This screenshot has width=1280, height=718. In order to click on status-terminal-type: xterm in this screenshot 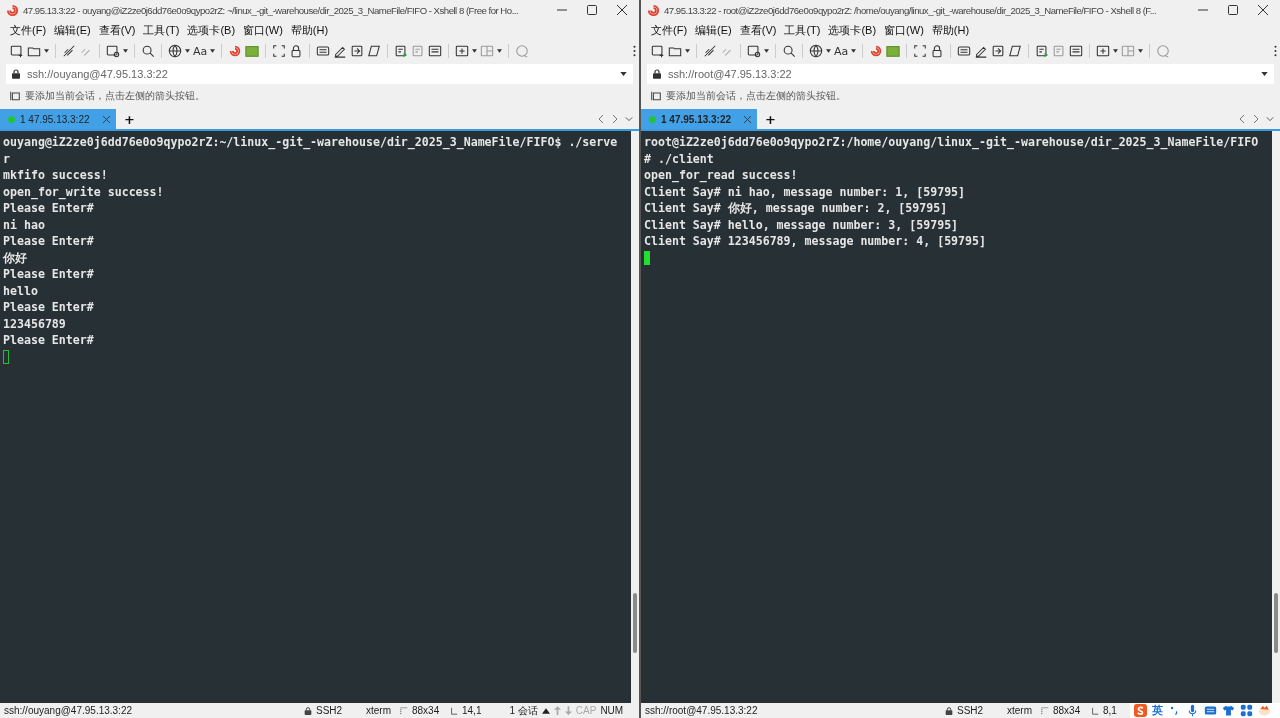, I will do `click(1020, 710)`.